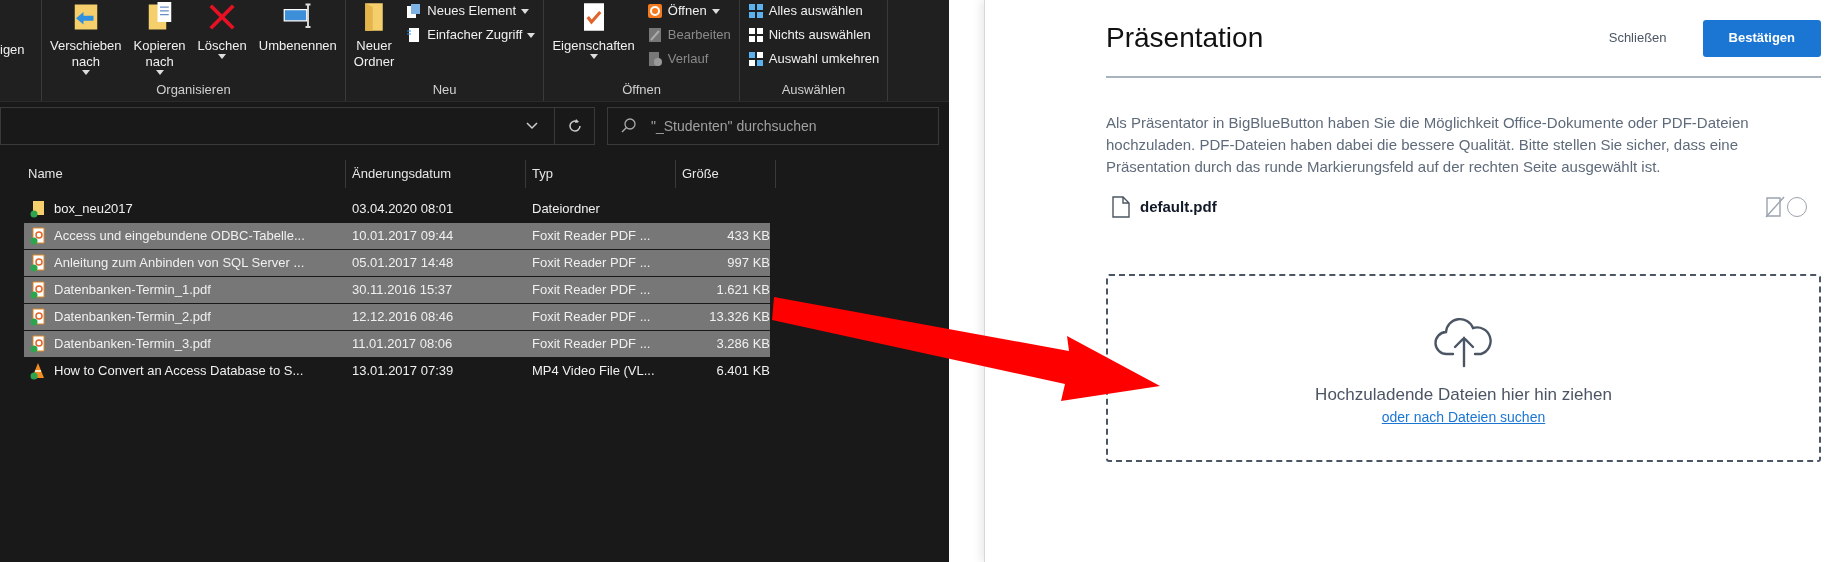 The image size is (1837, 562). What do you see at coordinates (574, 126) in the screenshot?
I see `refresh-icon` at bounding box center [574, 126].